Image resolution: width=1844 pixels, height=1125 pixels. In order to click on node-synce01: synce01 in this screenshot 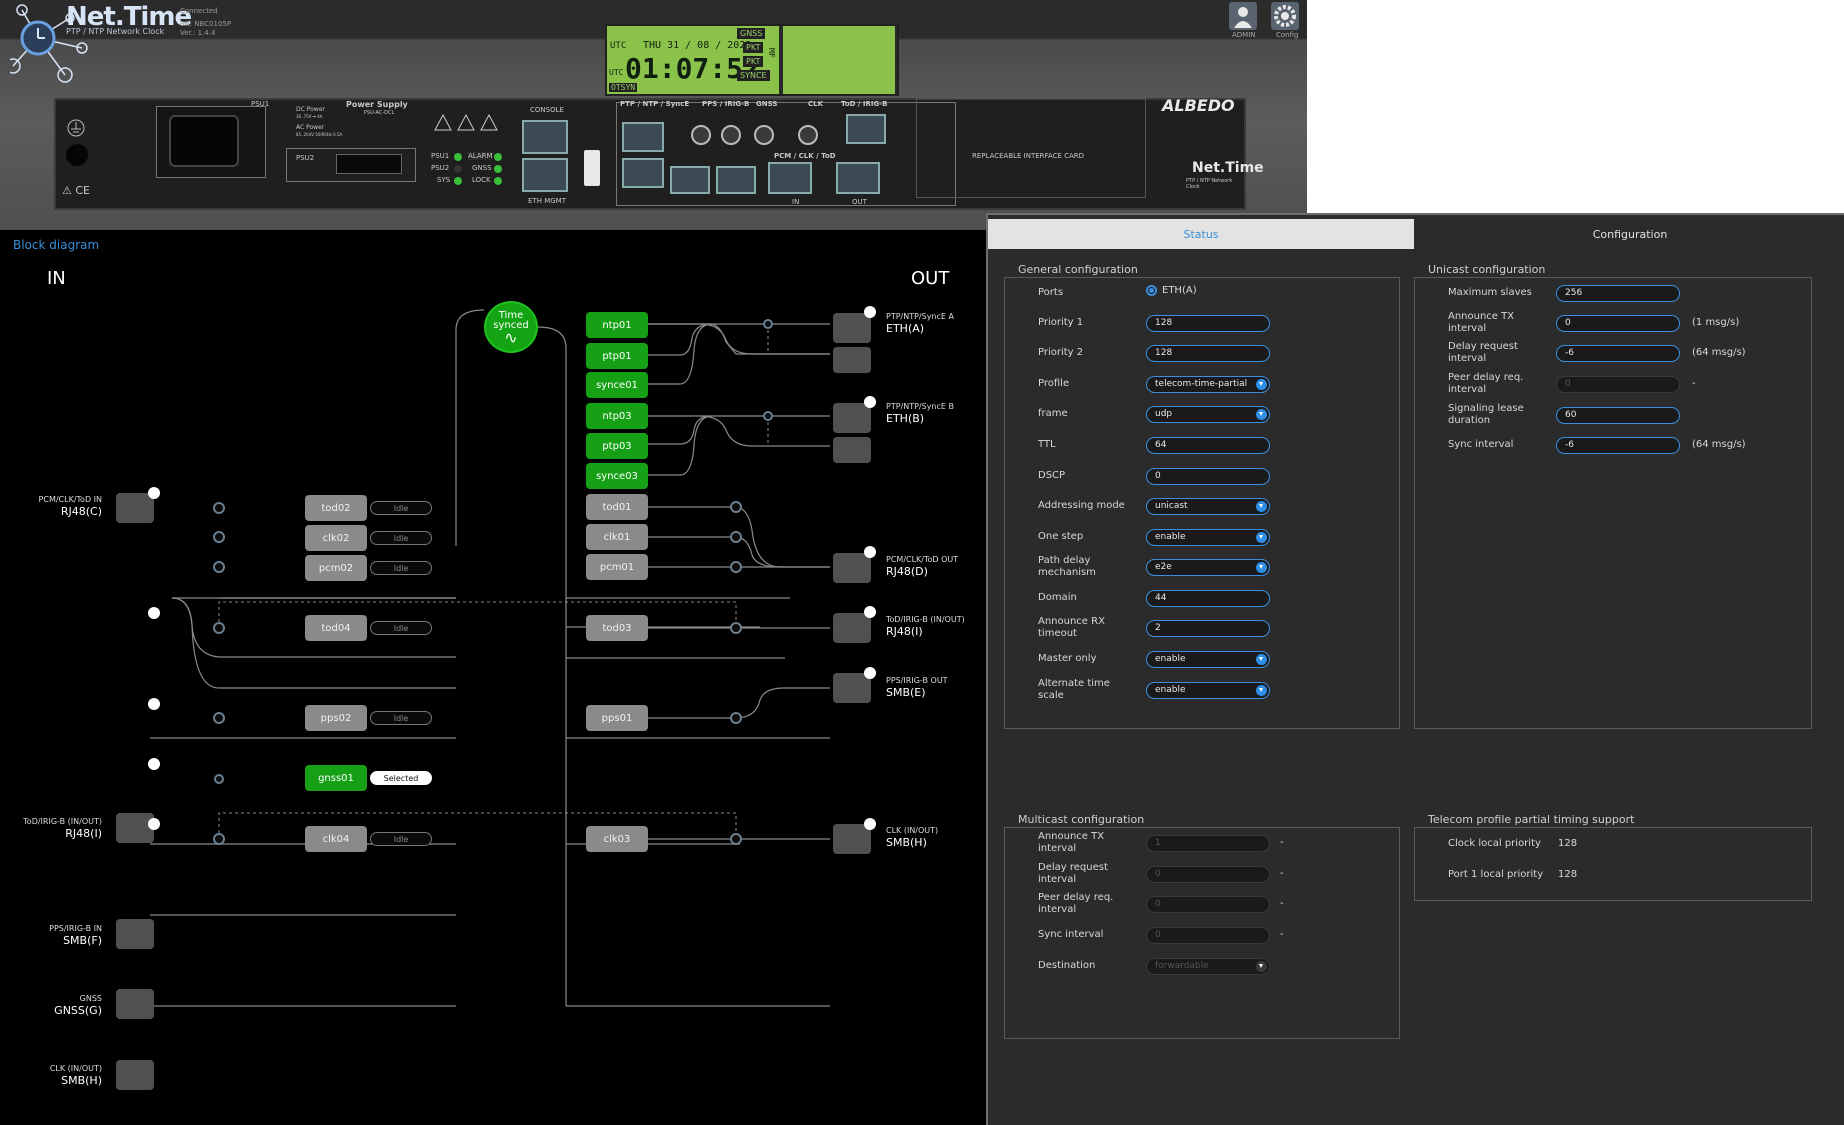, I will do `click(617, 385)`.